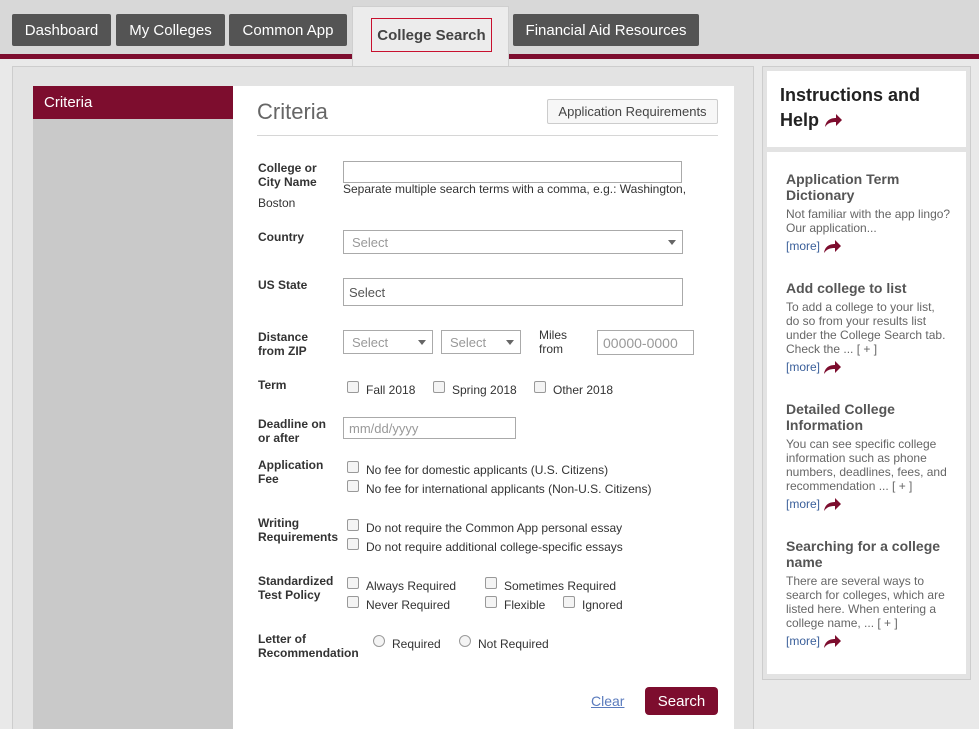  I want to click on fee-label: Application Fee, so click(291, 472).